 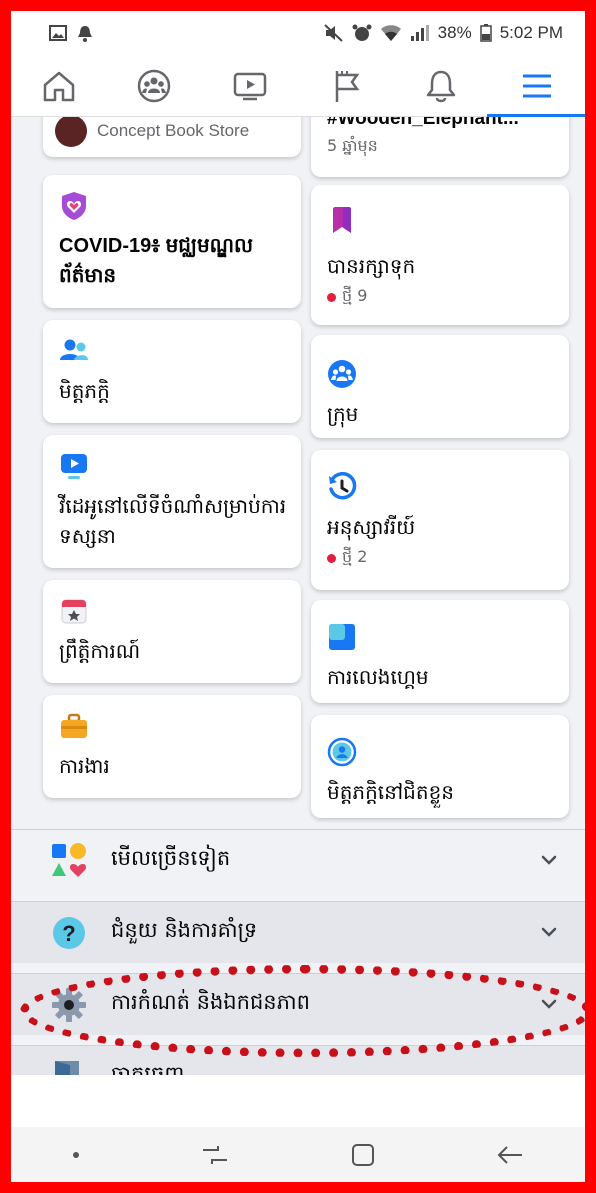 I want to click on home-button-icon, so click(x=363, y=1155).